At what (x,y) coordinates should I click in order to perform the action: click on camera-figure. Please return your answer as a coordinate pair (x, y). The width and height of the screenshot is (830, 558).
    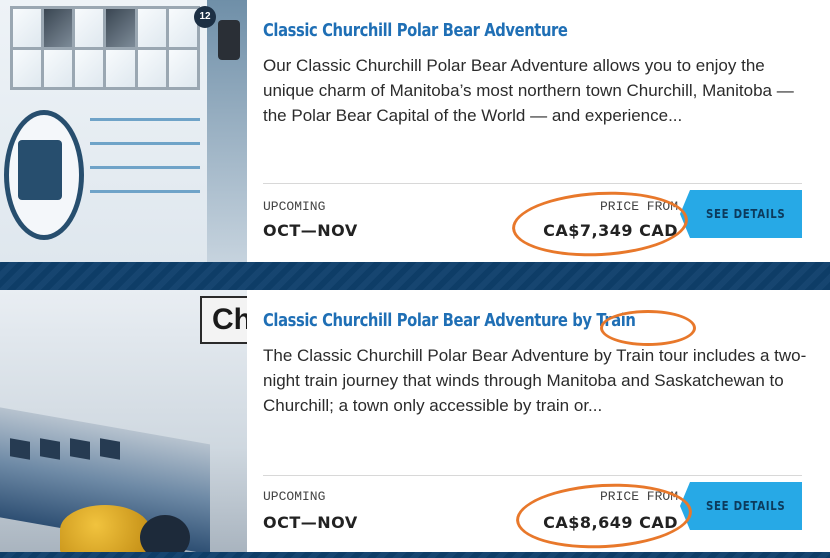
    Looking at the image, I should click on (229, 40).